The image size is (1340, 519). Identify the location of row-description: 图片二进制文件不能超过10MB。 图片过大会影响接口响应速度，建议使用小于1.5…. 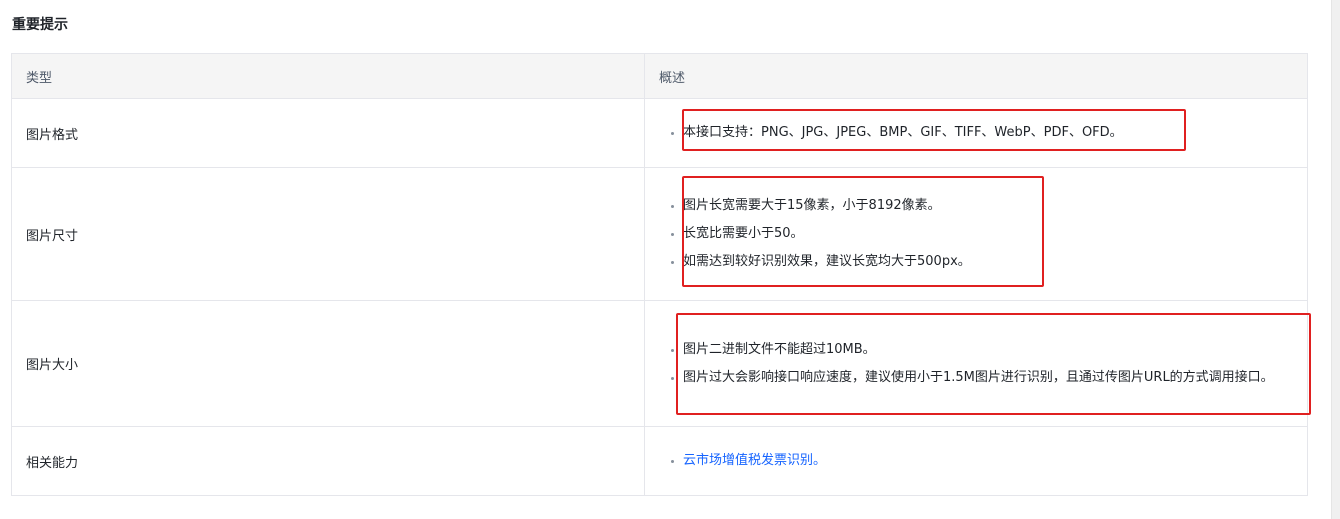
(976, 363).